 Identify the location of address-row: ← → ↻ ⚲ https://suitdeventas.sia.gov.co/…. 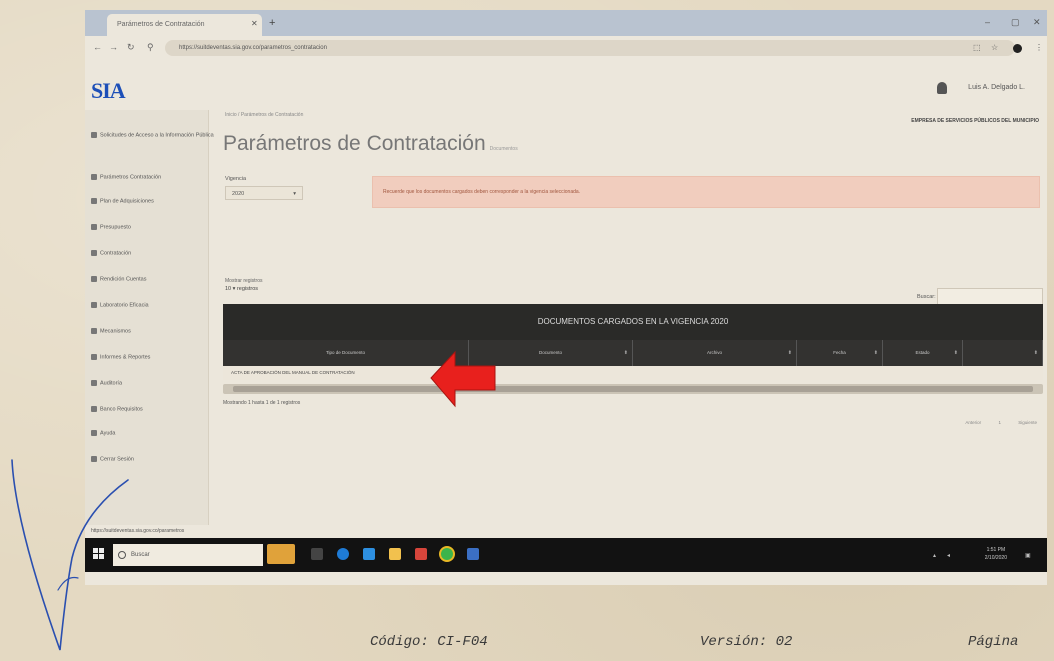
(566, 48).